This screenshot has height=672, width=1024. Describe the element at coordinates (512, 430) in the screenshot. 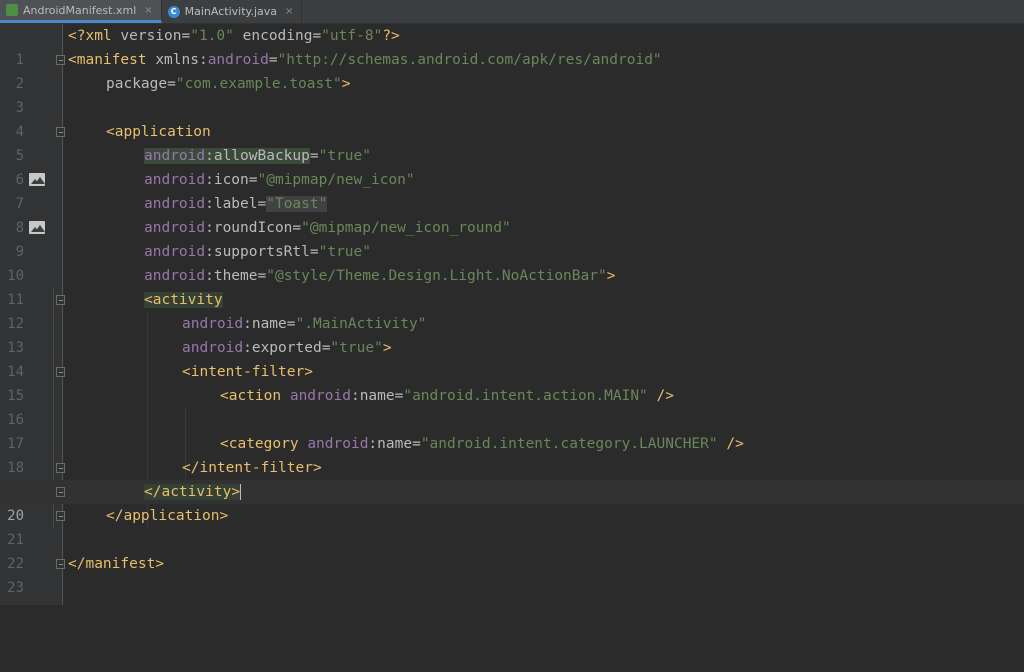

I see `code-line: 17` at that location.